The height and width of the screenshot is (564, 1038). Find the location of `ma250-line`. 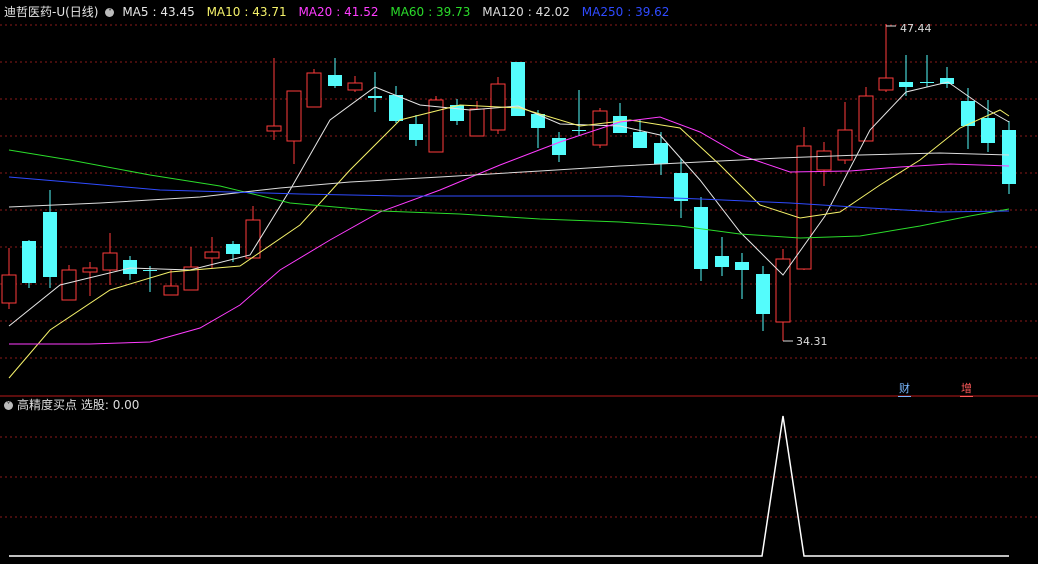

ma250-line is located at coordinates (509, 194).